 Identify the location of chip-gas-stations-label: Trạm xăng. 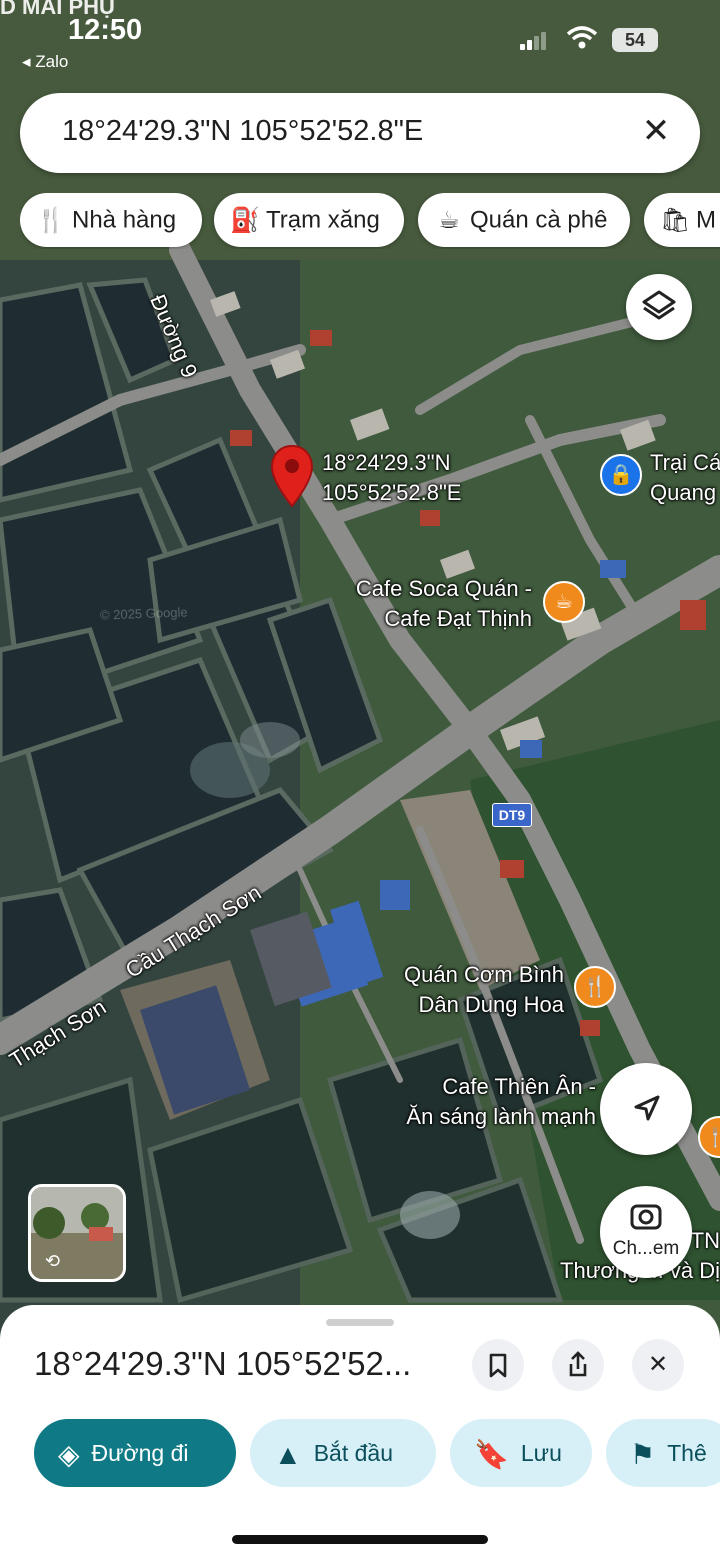
(323, 220).